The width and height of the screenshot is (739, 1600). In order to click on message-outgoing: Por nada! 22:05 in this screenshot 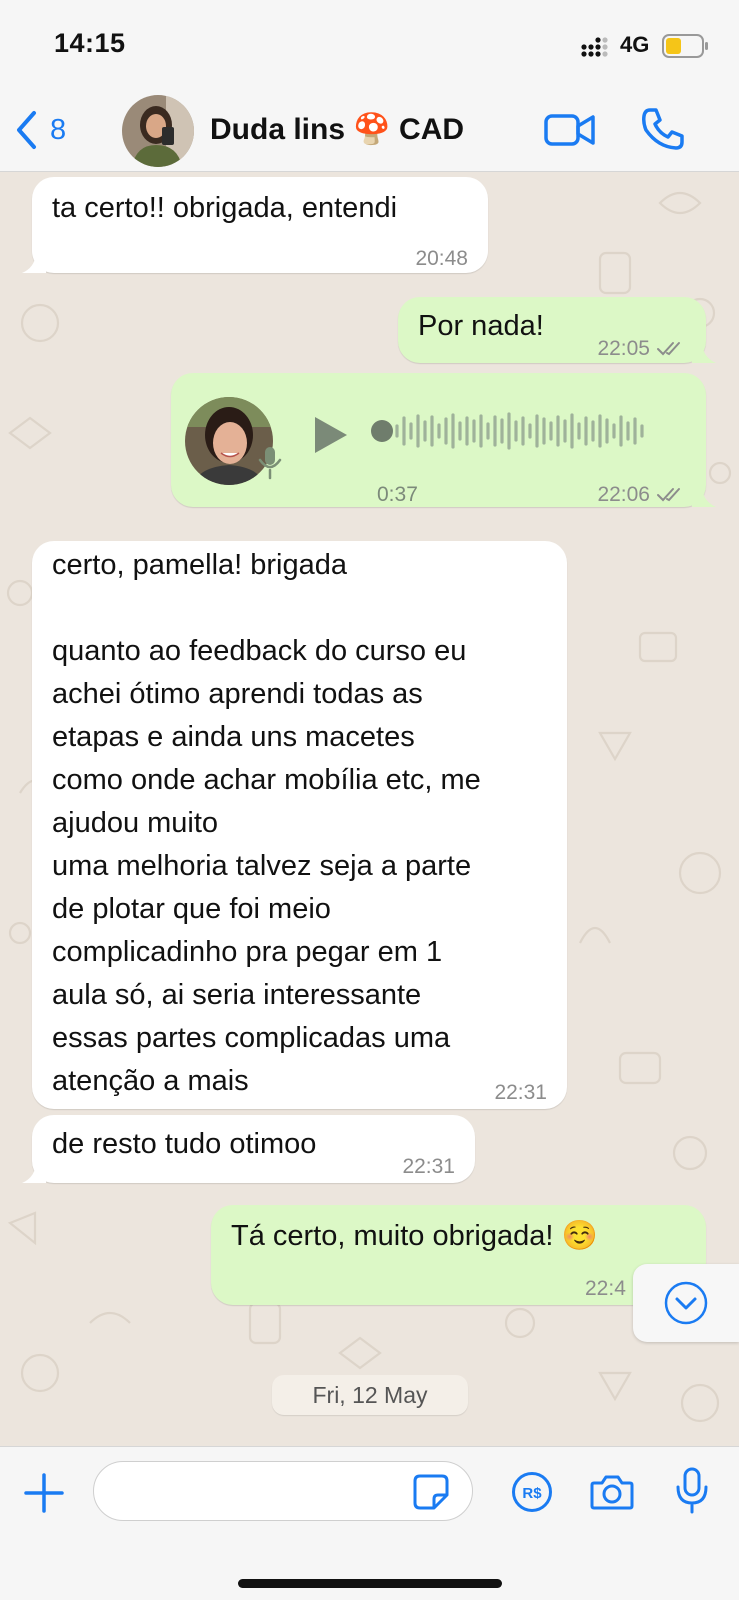, I will do `click(557, 330)`.